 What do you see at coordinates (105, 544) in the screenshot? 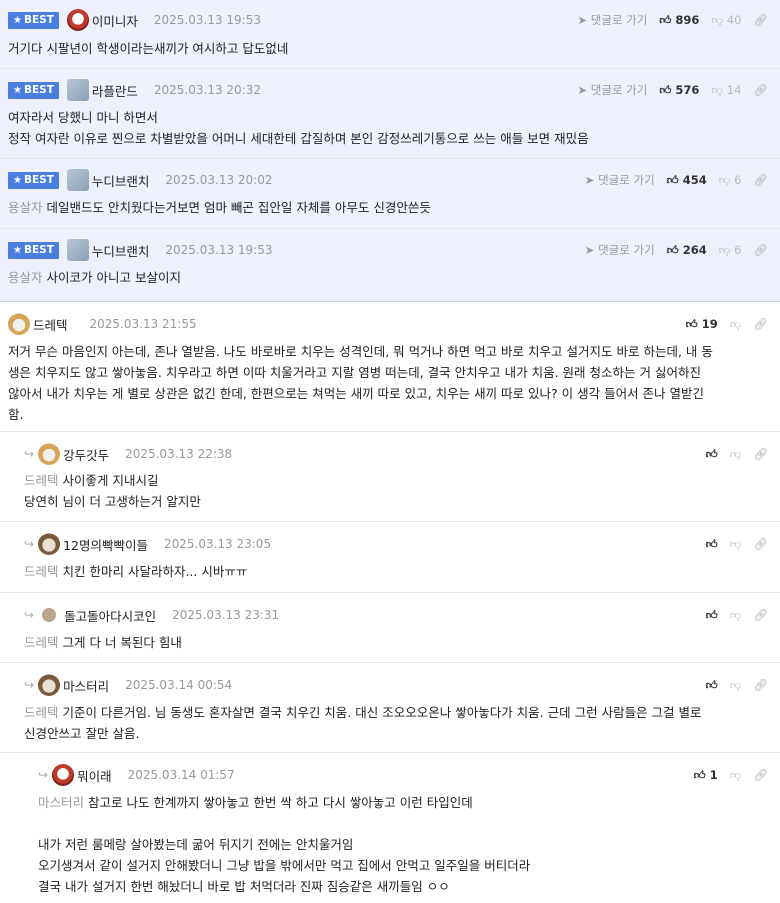
I see `author-nick: 12명의빡빡이들` at bounding box center [105, 544].